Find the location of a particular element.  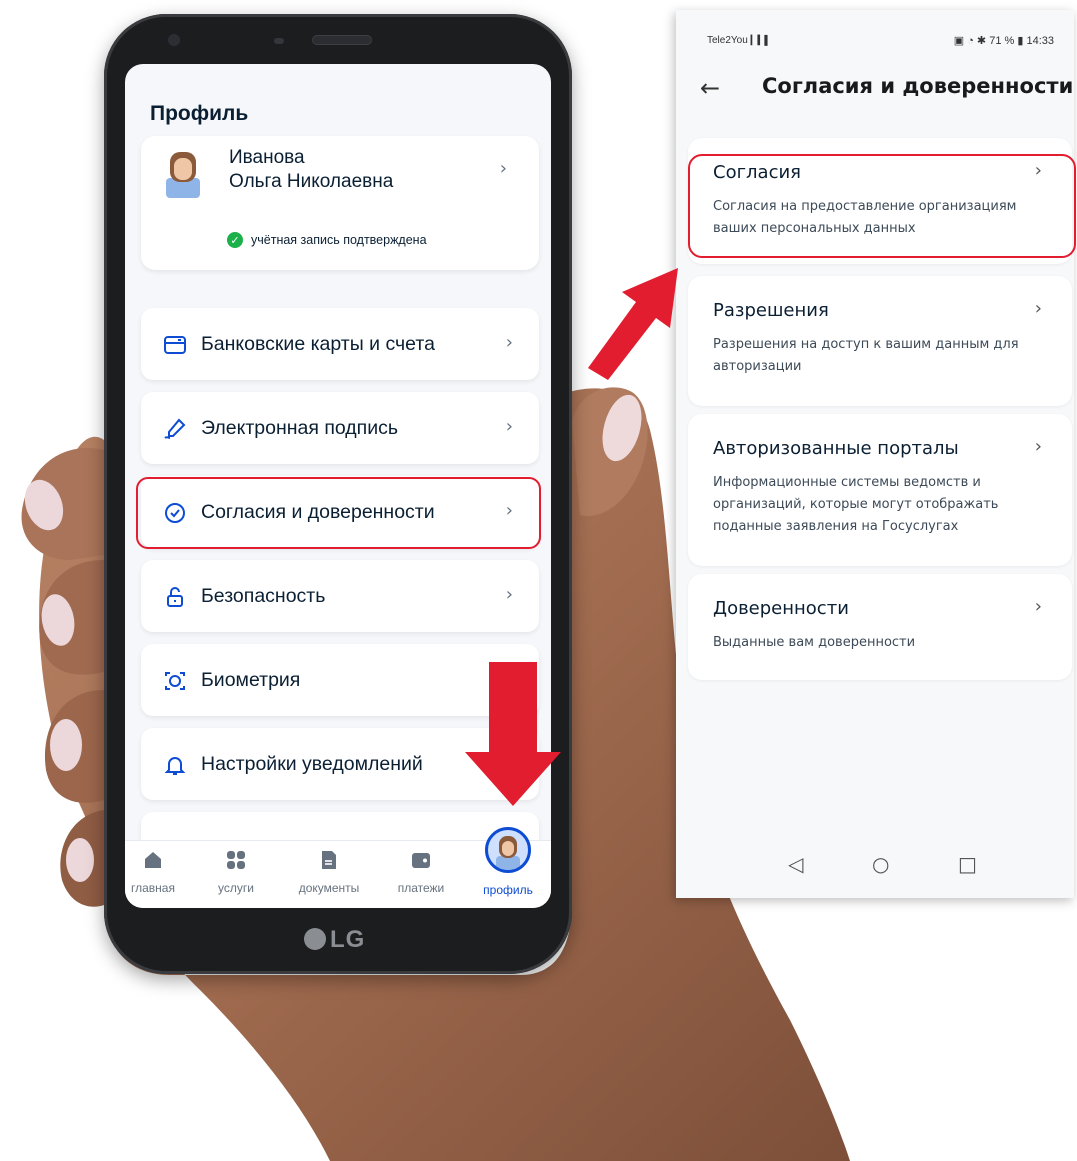

bottom-tab-bar: главная услуги документы платежи профиль is located at coordinates (338, 867).